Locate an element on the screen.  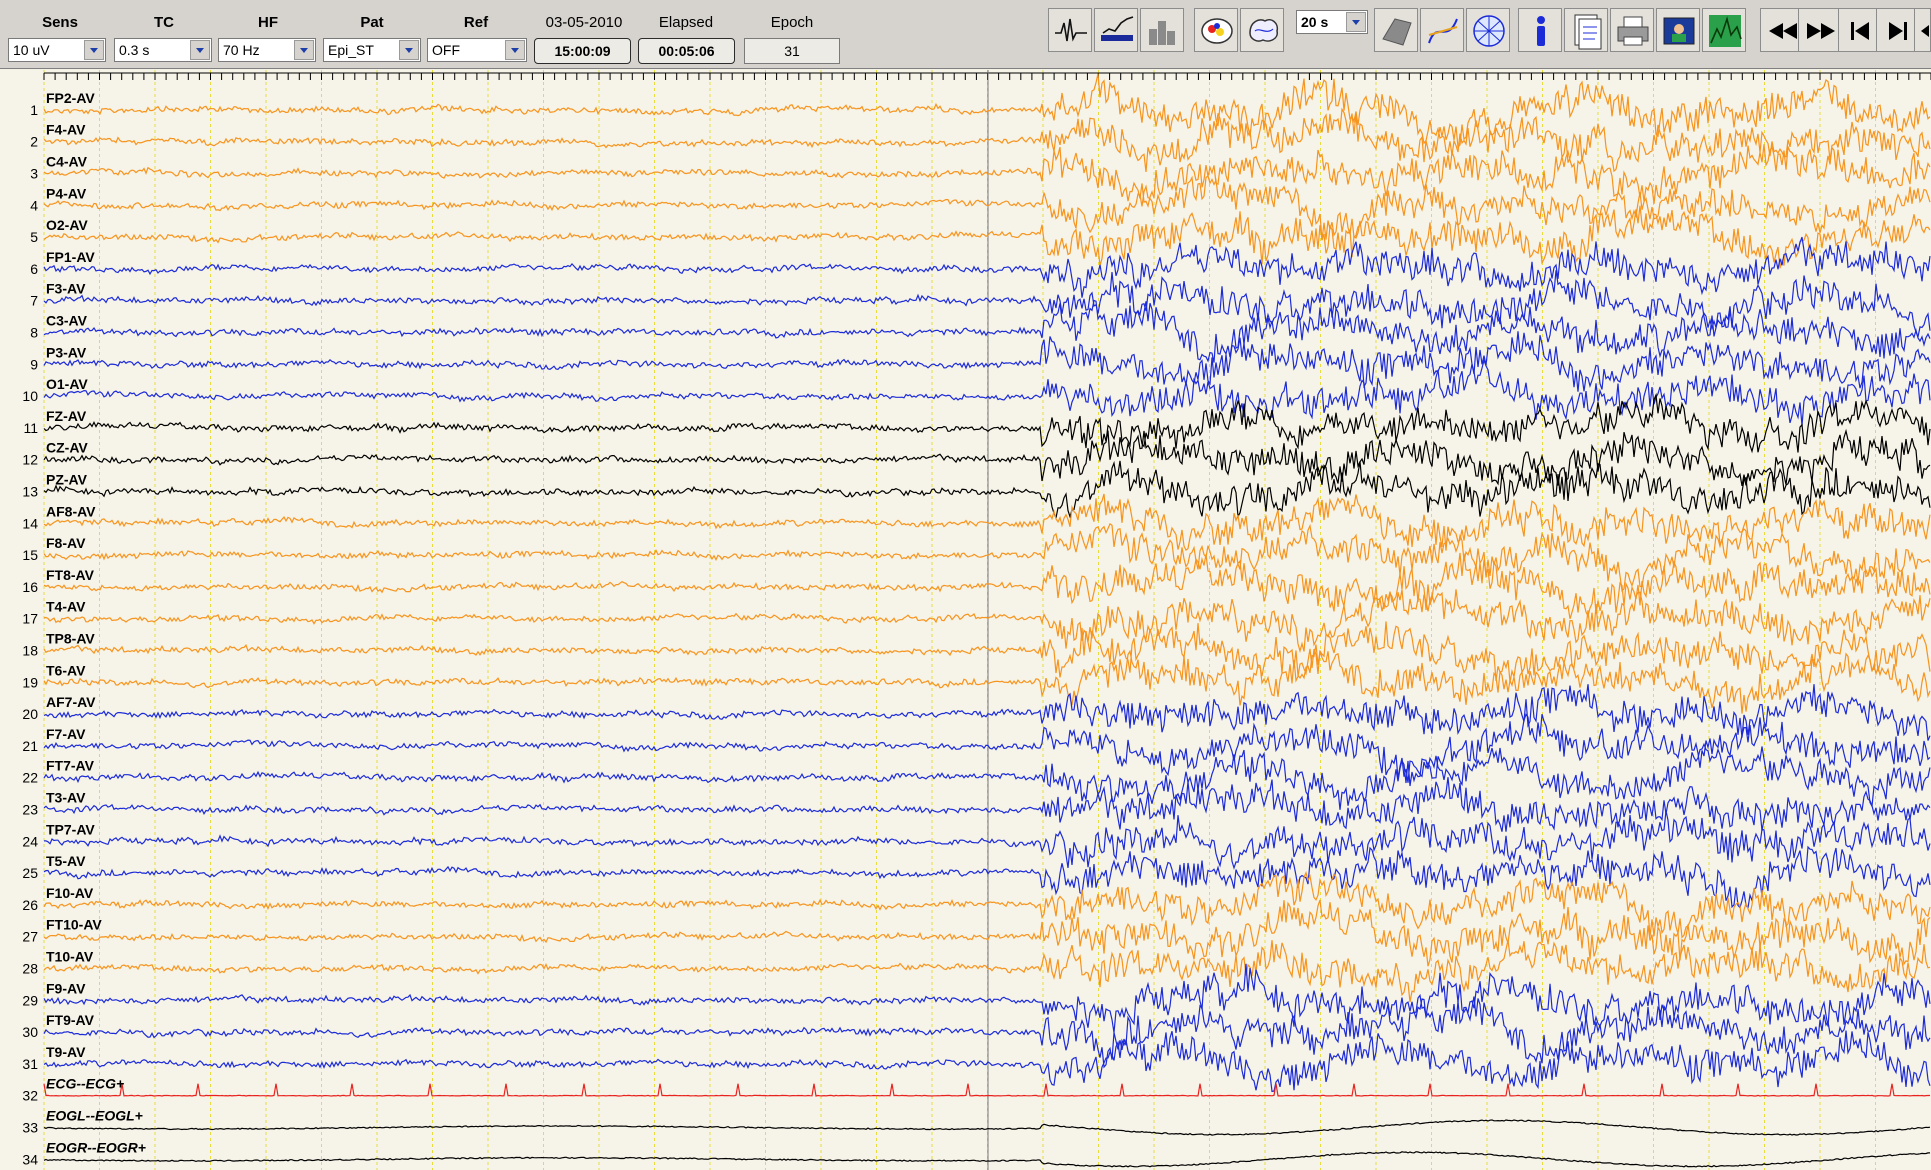
fast-forward-icon is located at coordinates (1820, 30).